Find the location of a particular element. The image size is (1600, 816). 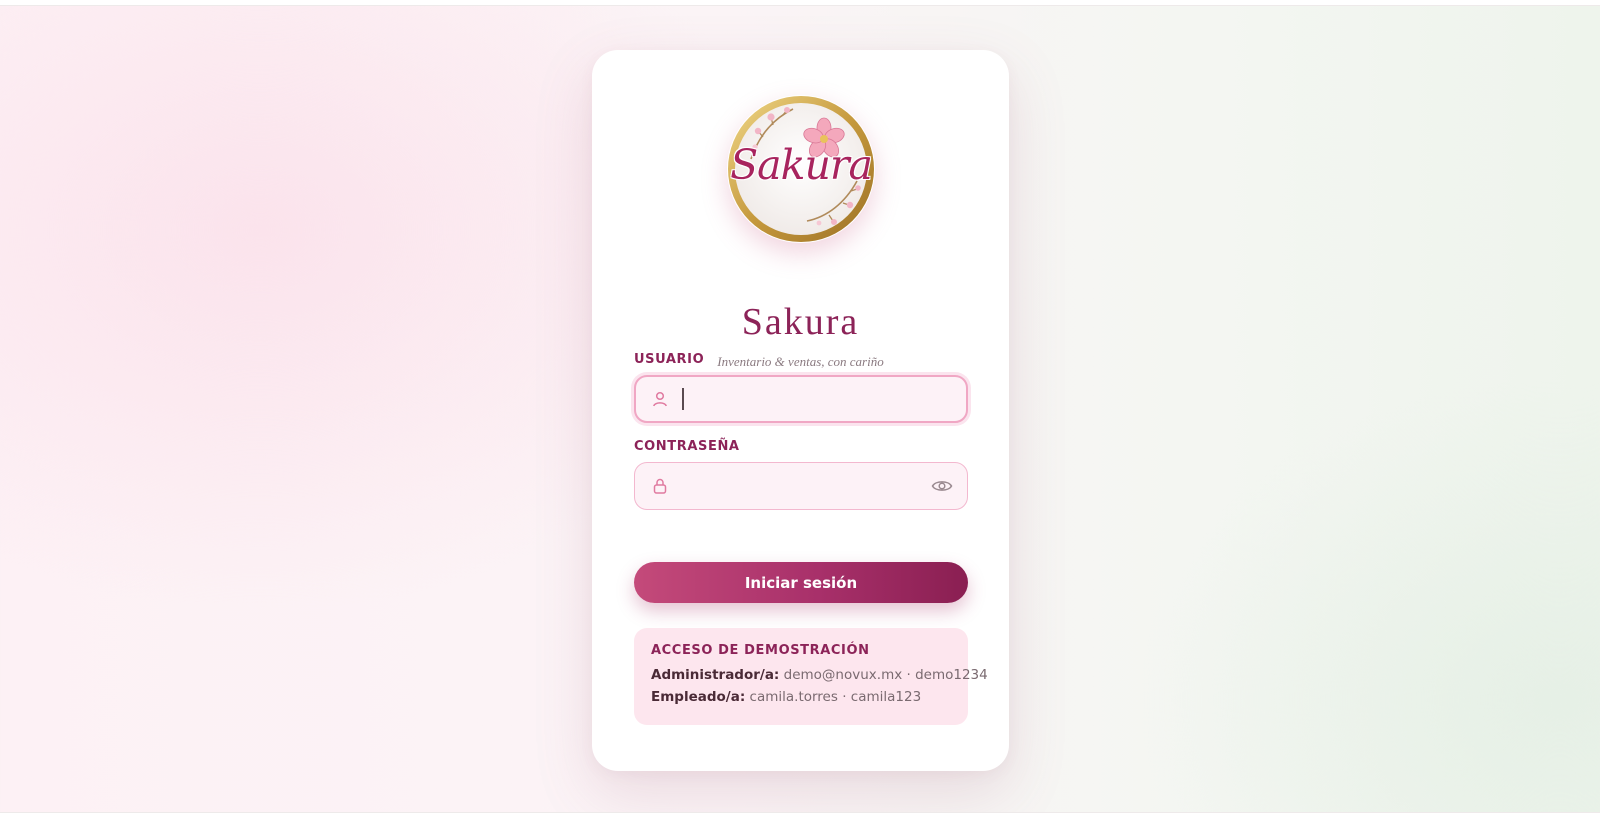

demo-credentials: camila.torres · camila123 is located at coordinates (835, 696).